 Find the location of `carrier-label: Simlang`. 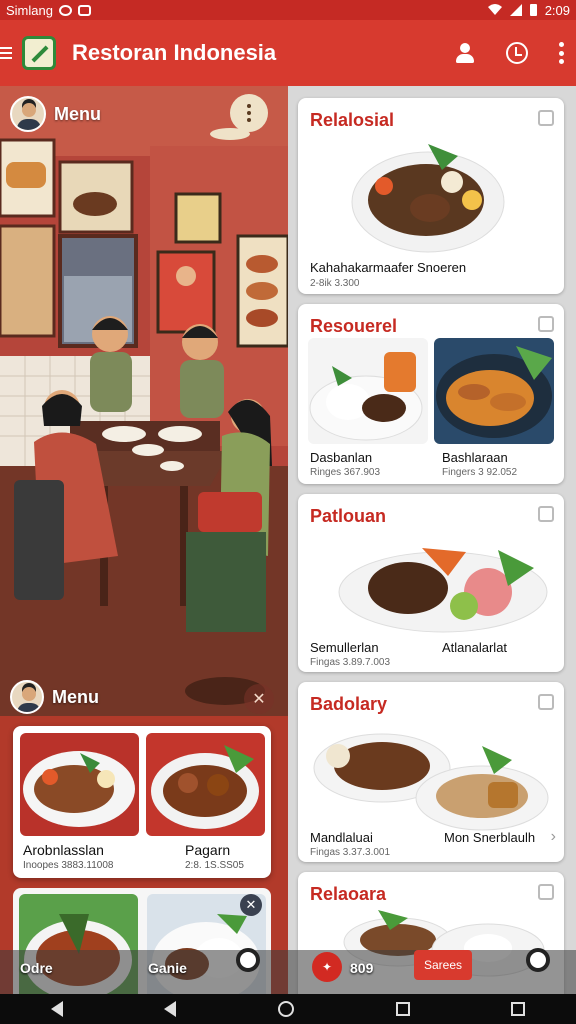

carrier-label: Simlang is located at coordinates (29, 10).